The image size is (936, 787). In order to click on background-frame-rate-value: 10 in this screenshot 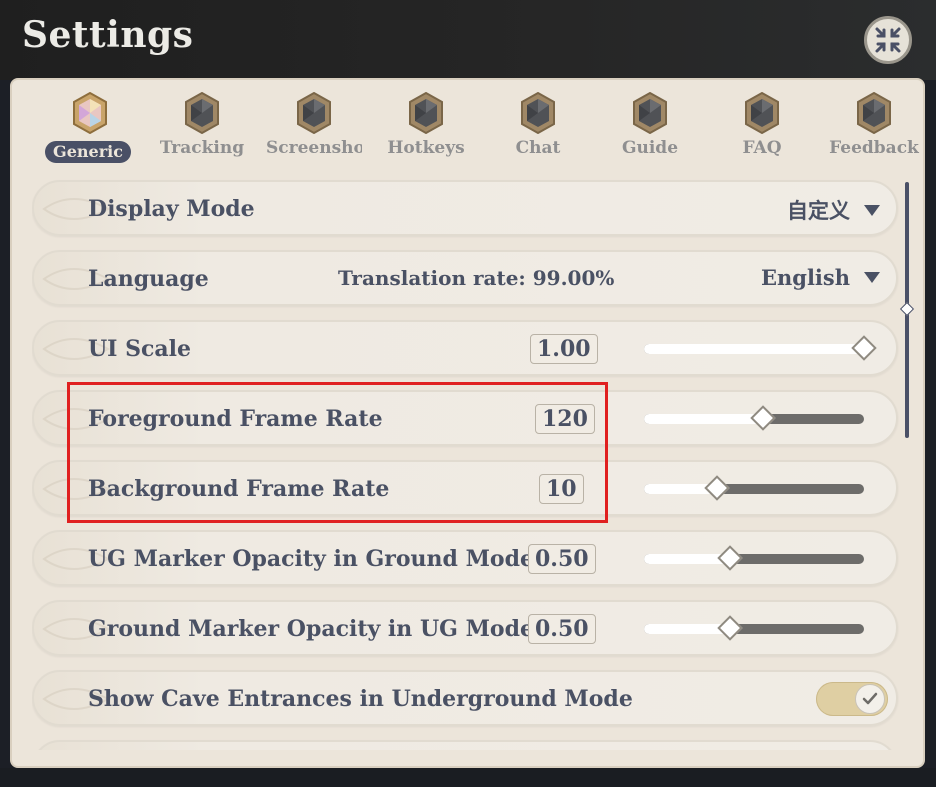, I will do `click(561, 489)`.